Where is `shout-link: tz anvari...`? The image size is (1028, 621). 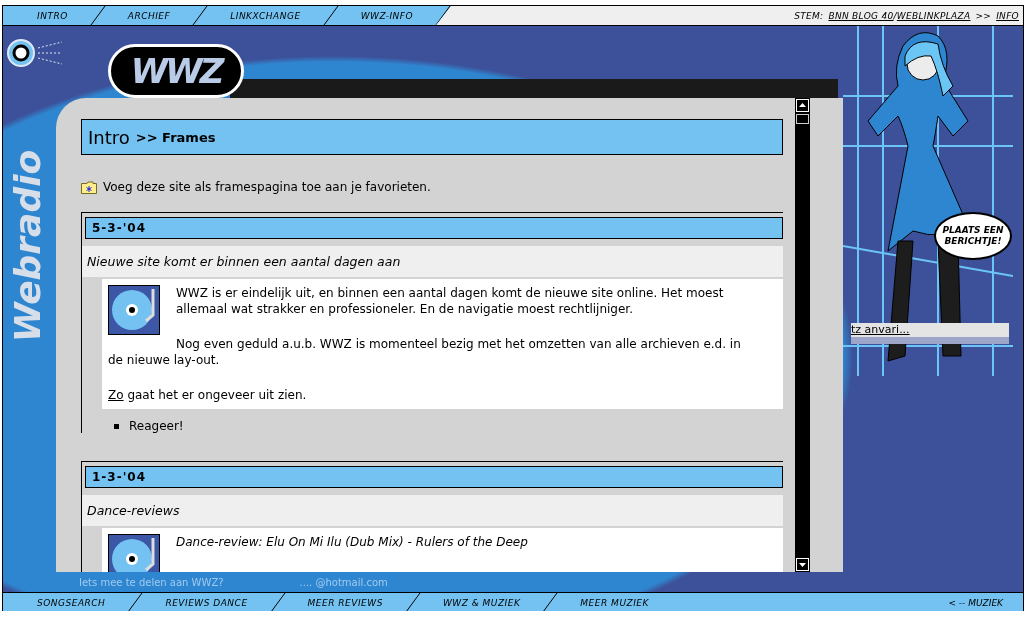 shout-link: tz anvari... is located at coordinates (930, 330).